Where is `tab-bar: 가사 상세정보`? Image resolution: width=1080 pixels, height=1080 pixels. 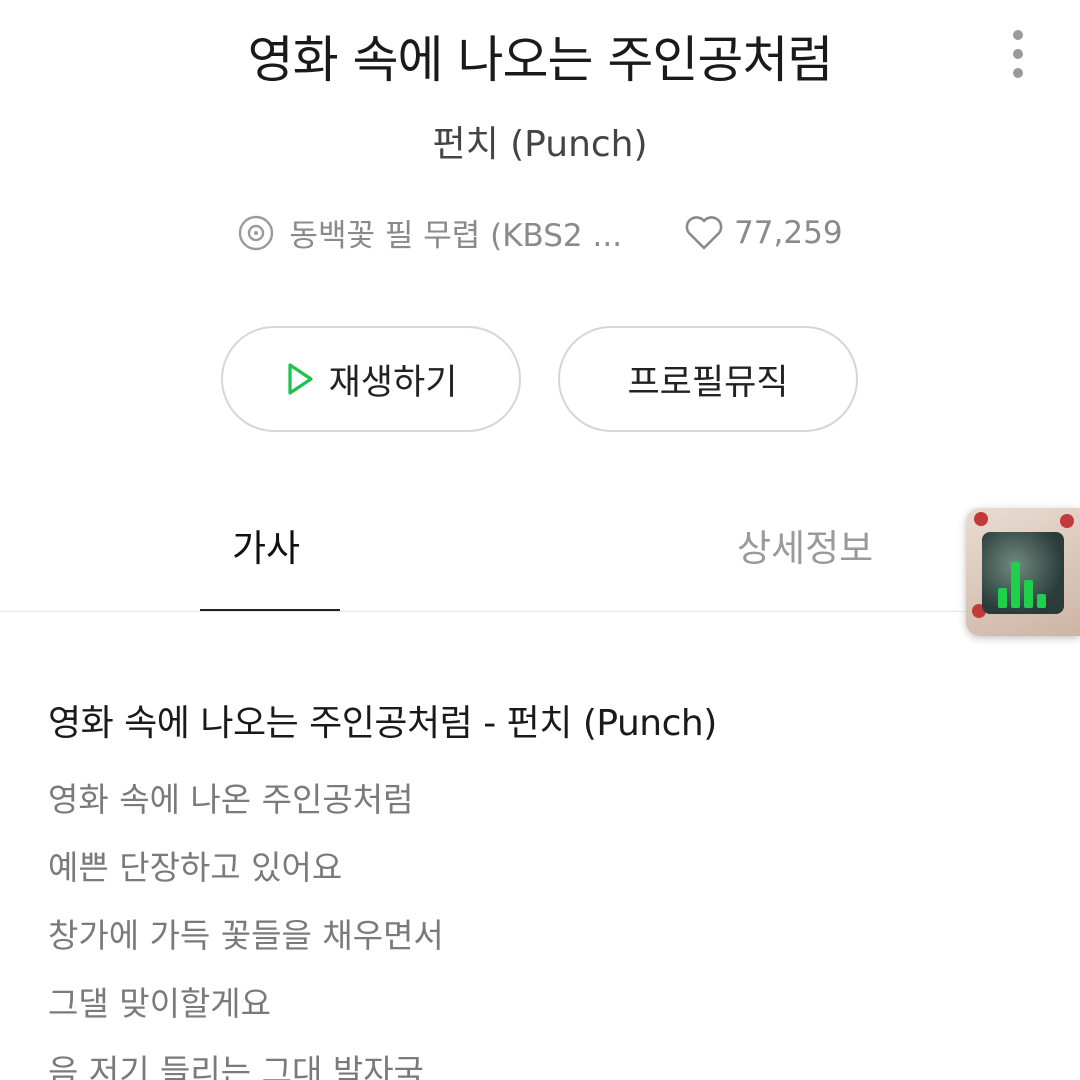
tab-bar: 가사 상세정보 is located at coordinates (540, 557).